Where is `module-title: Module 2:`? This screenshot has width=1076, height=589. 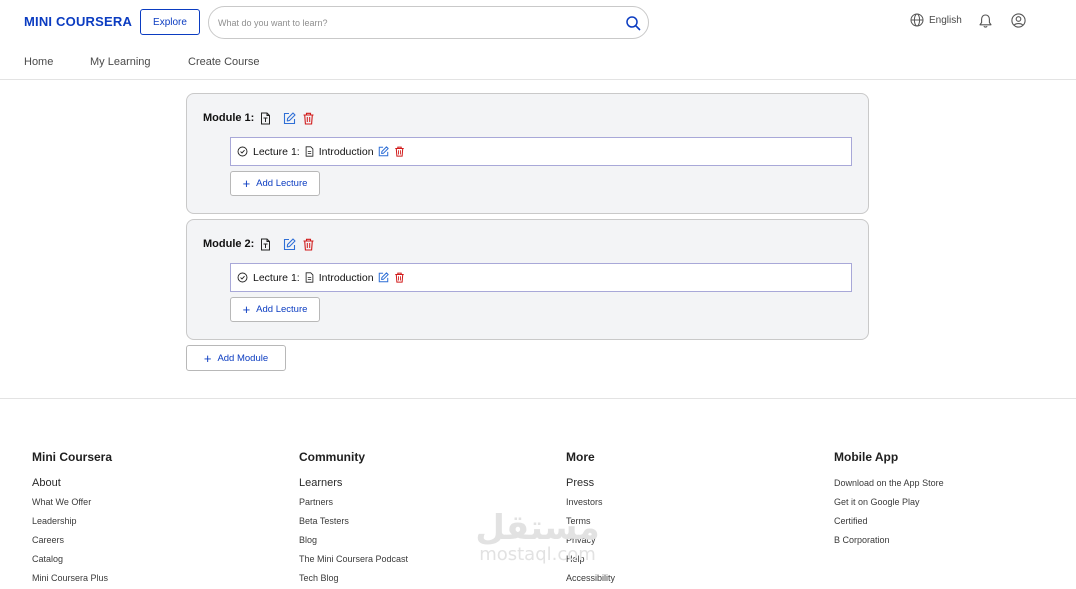
module-title: Module 2: is located at coordinates (229, 244).